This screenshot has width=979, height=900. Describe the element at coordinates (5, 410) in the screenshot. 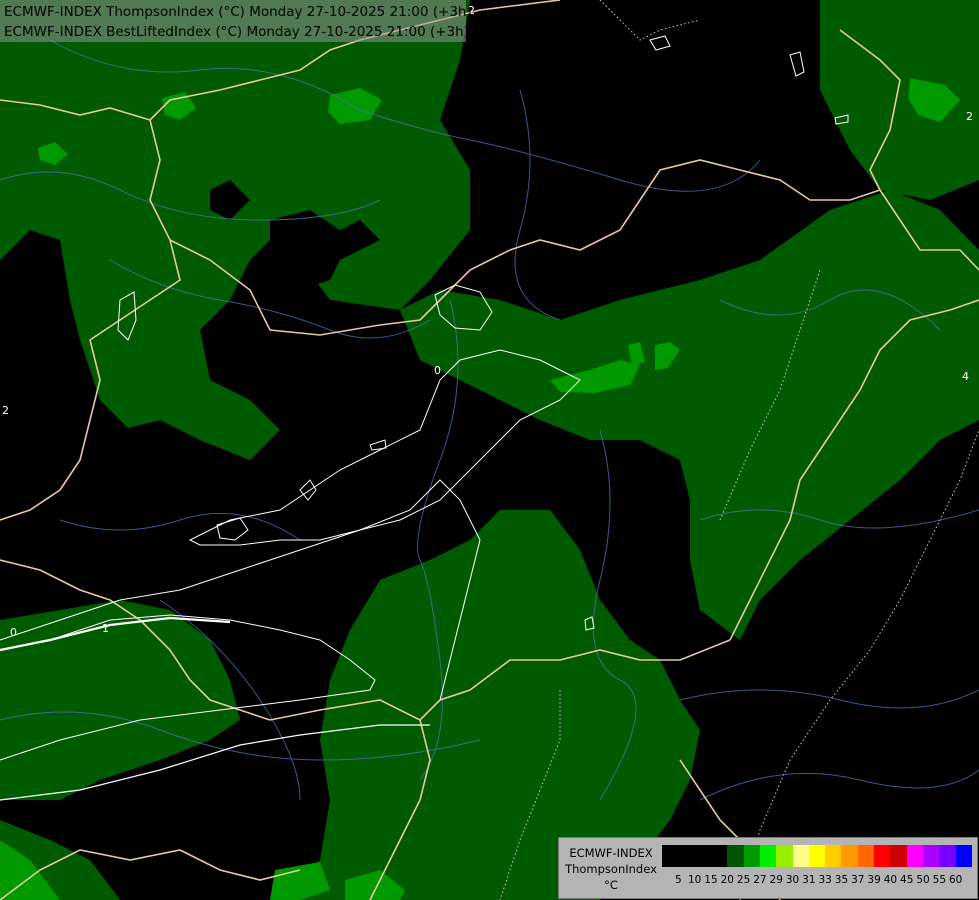

I see `contour-label-west-2: 2` at that location.